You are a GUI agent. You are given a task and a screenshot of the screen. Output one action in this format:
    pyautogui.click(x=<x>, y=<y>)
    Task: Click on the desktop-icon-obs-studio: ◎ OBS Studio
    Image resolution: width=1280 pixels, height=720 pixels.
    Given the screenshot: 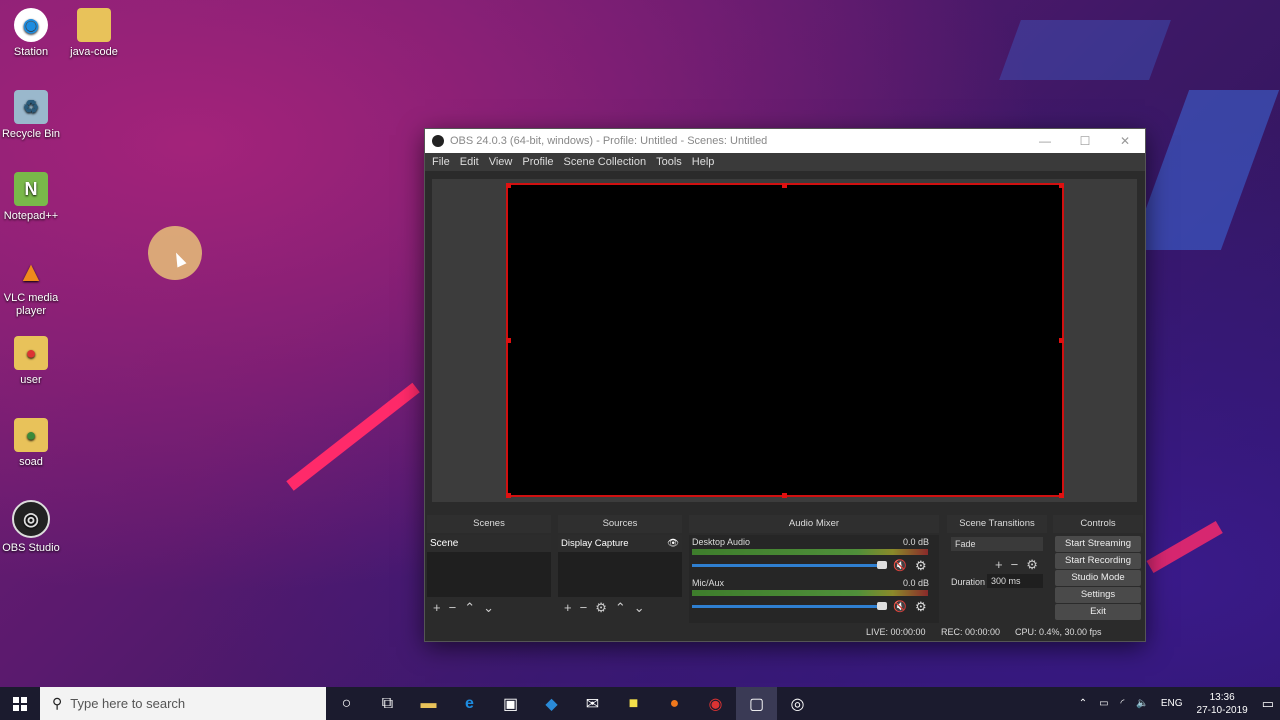 What is the action you would take?
    pyautogui.click(x=31, y=527)
    